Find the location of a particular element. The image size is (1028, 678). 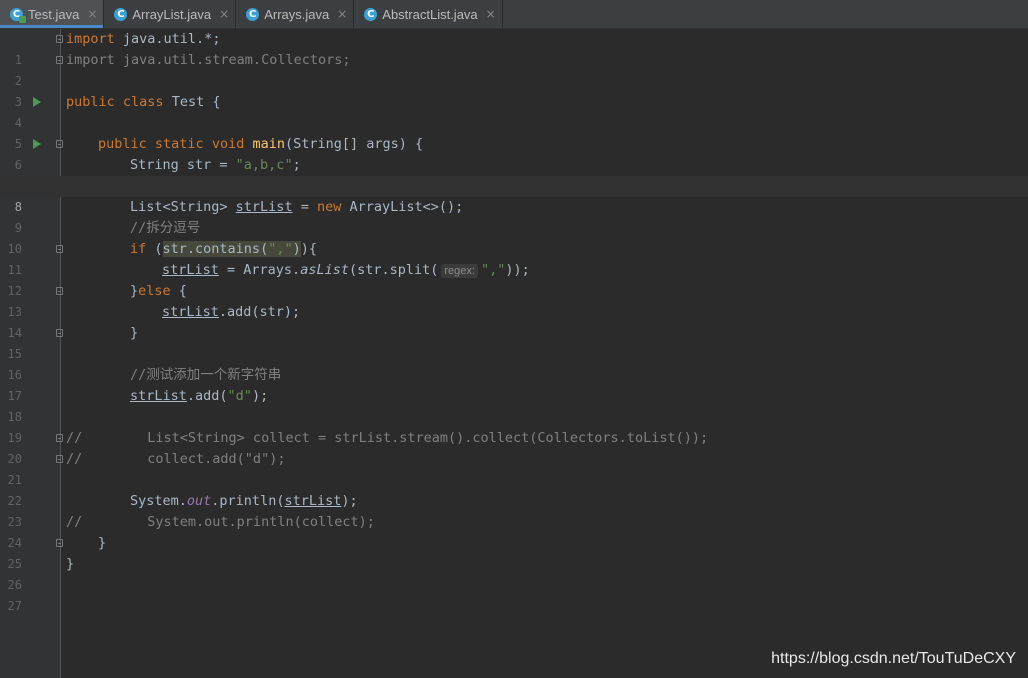

code-comment: // collect.add("d"); is located at coordinates (176, 459).